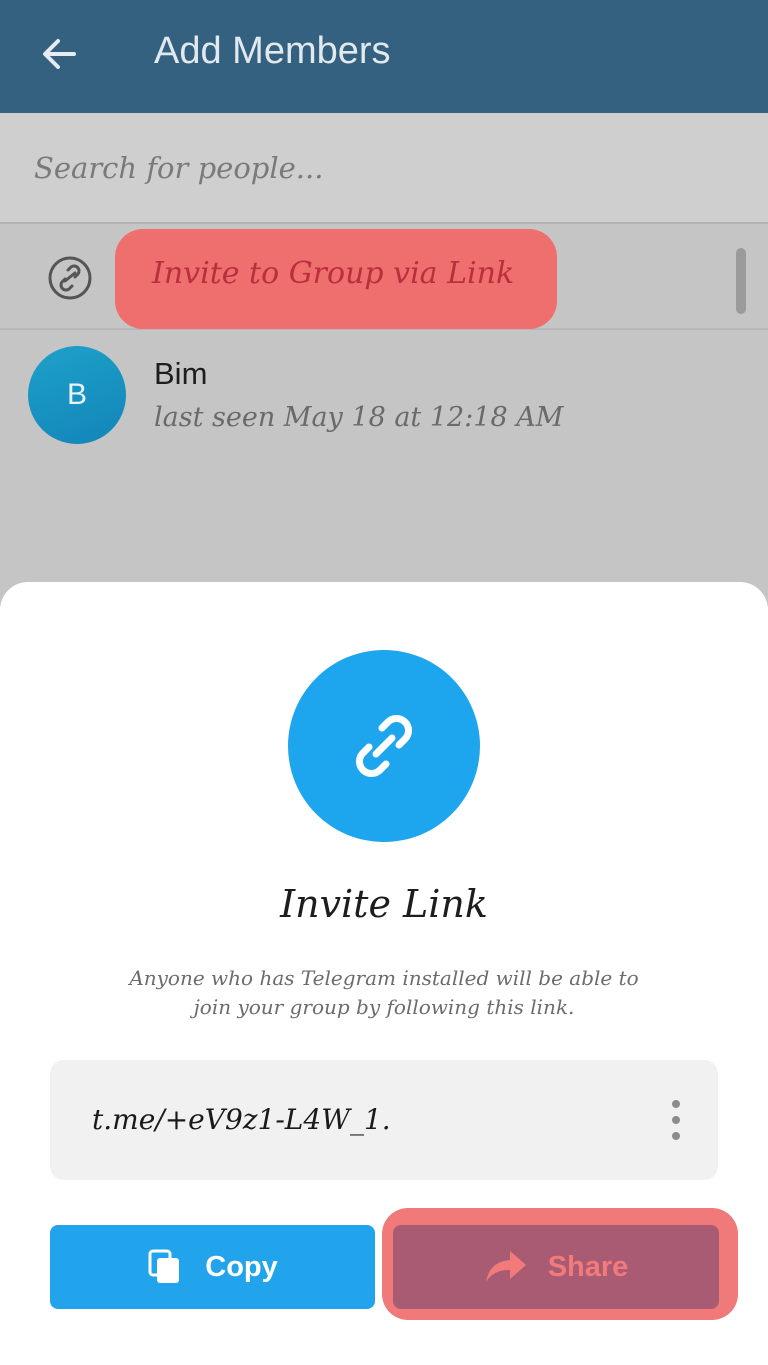  I want to click on invite-link-badge, so click(384, 746).